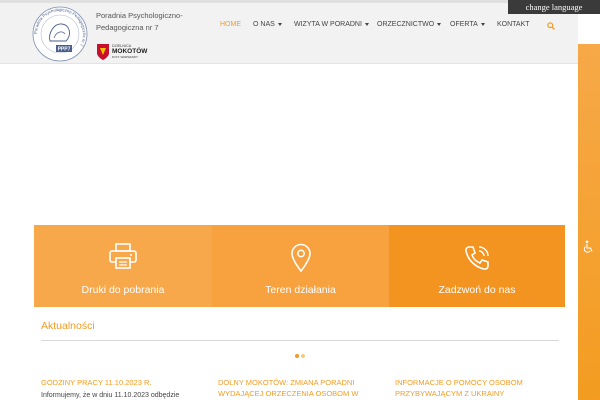 This screenshot has width=600, height=400. What do you see at coordinates (103, 52) in the screenshot?
I see `crest-icon` at bounding box center [103, 52].